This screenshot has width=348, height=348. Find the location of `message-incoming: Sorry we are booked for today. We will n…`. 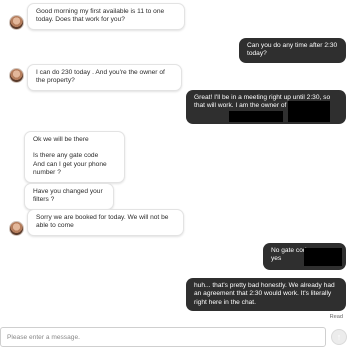

message-incoming: Sorry we are booked for today. We will n… is located at coordinates (105, 222).